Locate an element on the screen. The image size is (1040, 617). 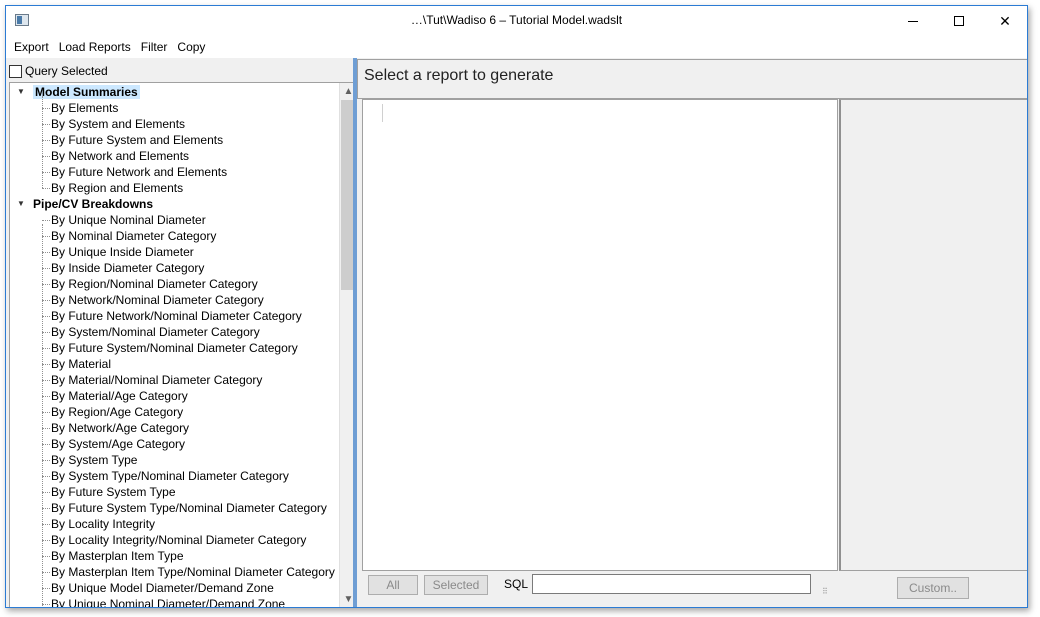
tree-group: ▼ Model Summaries is located at coordinates (175, 92).